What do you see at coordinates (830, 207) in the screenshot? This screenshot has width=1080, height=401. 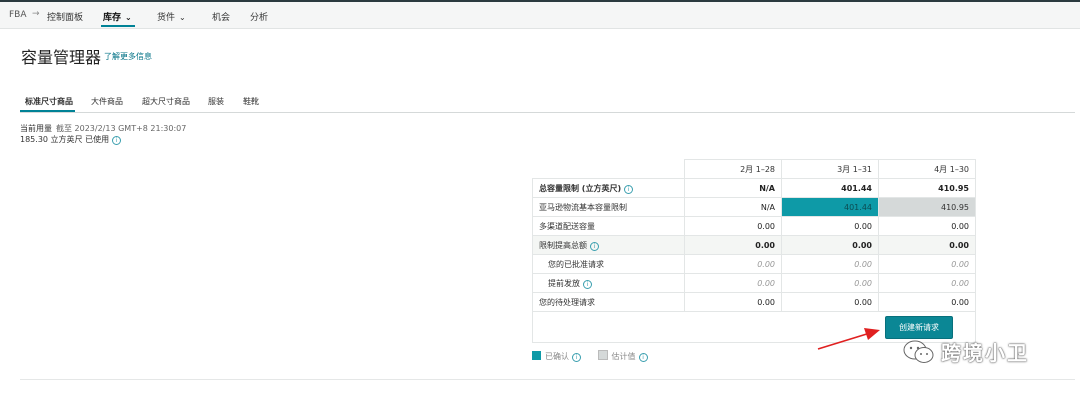 I see `cell-value-confirmed: 401.44` at bounding box center [830, 207].